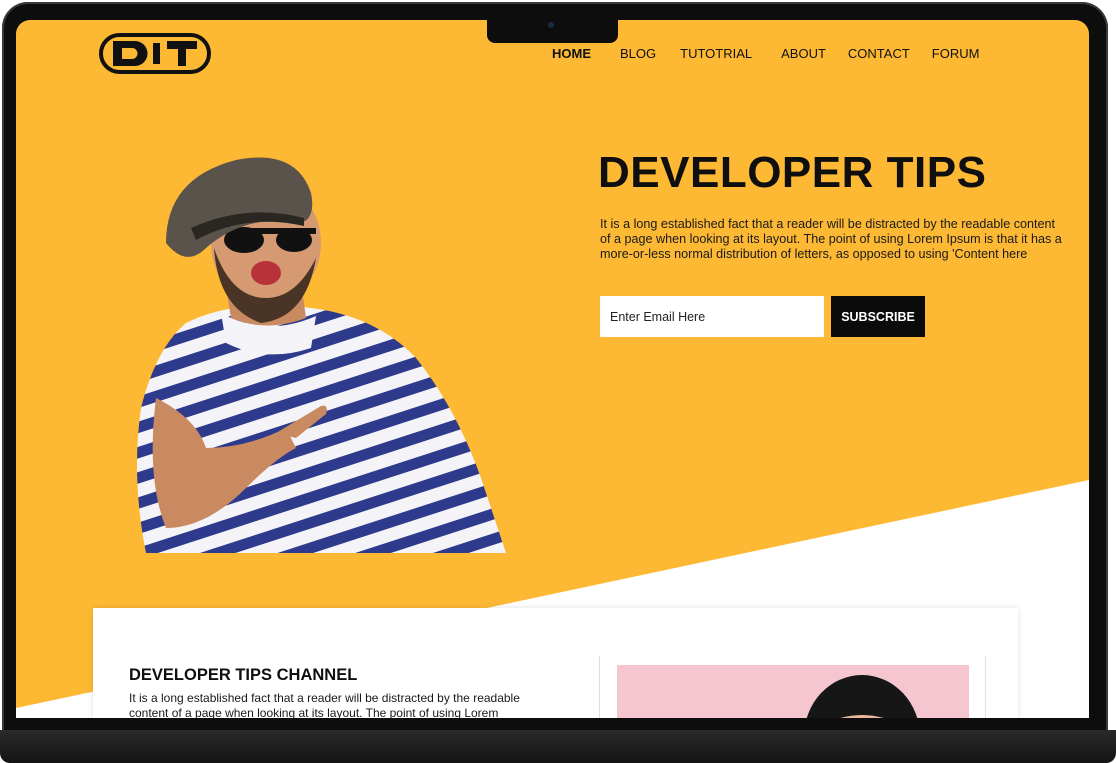 The image size is (1116, 763). Describe the element at coordinates (155, 53) in the screenshot. I see `dt-logo-icon` at that location.